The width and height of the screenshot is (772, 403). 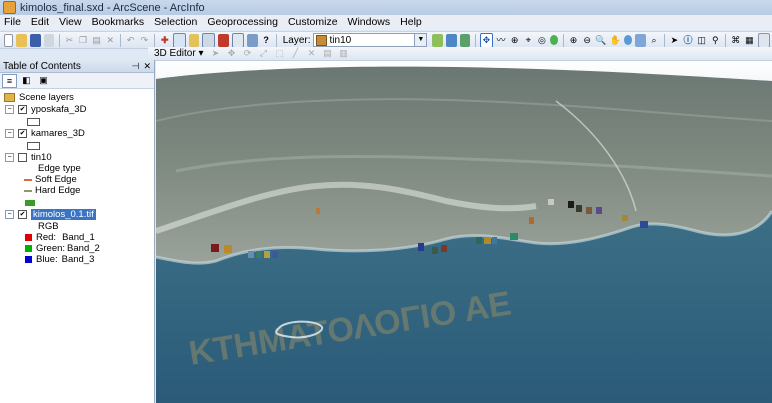 What do you see at coordinates (147, 66) in the screenshot?
I see `close-icon: ✕` at bounding box center [147, 66].